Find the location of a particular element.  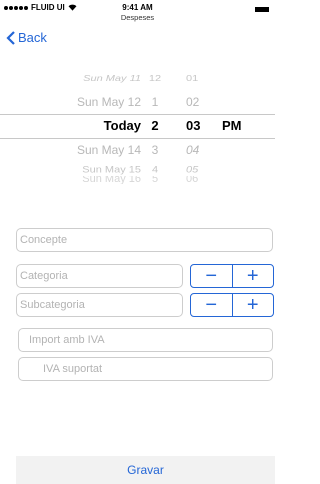

picker-minute: 02 is located at coordinates (193, 102).